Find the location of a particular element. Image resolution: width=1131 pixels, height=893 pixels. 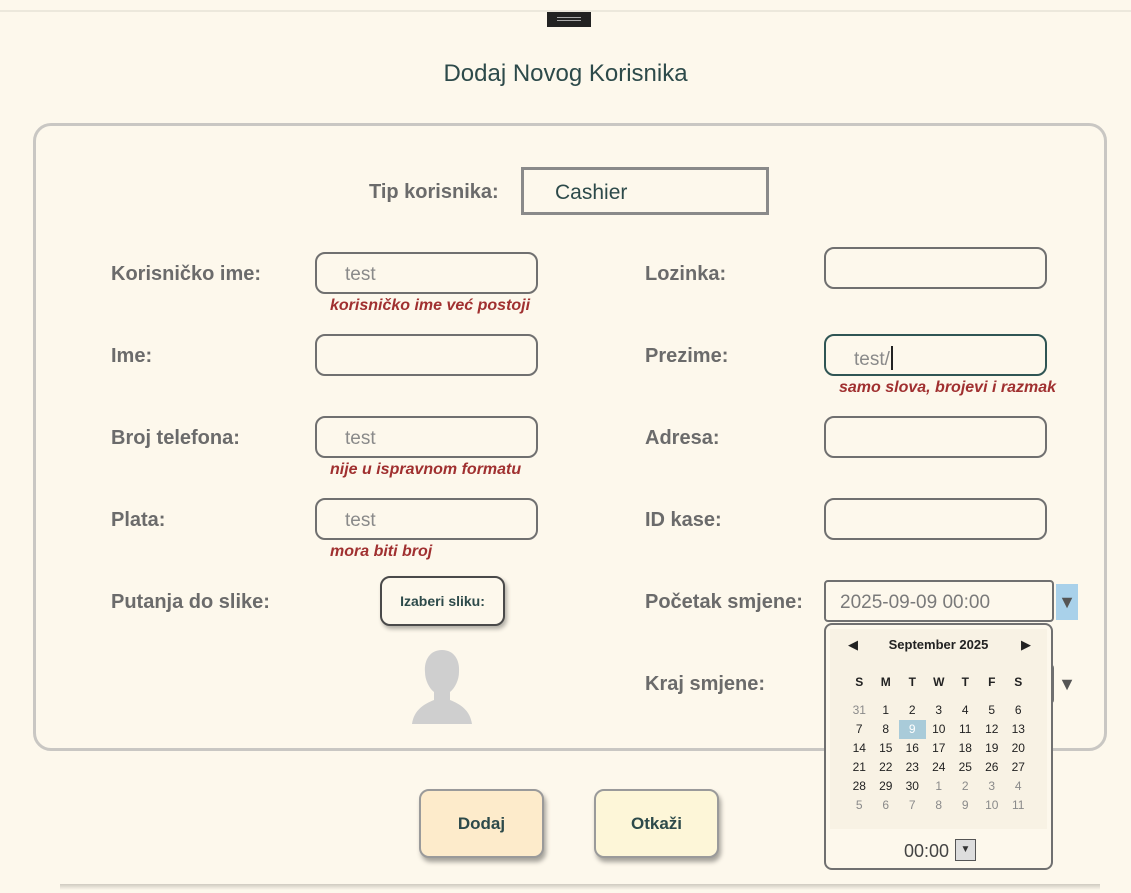

calendar-day: 24 is located at coordinates (939, 767).